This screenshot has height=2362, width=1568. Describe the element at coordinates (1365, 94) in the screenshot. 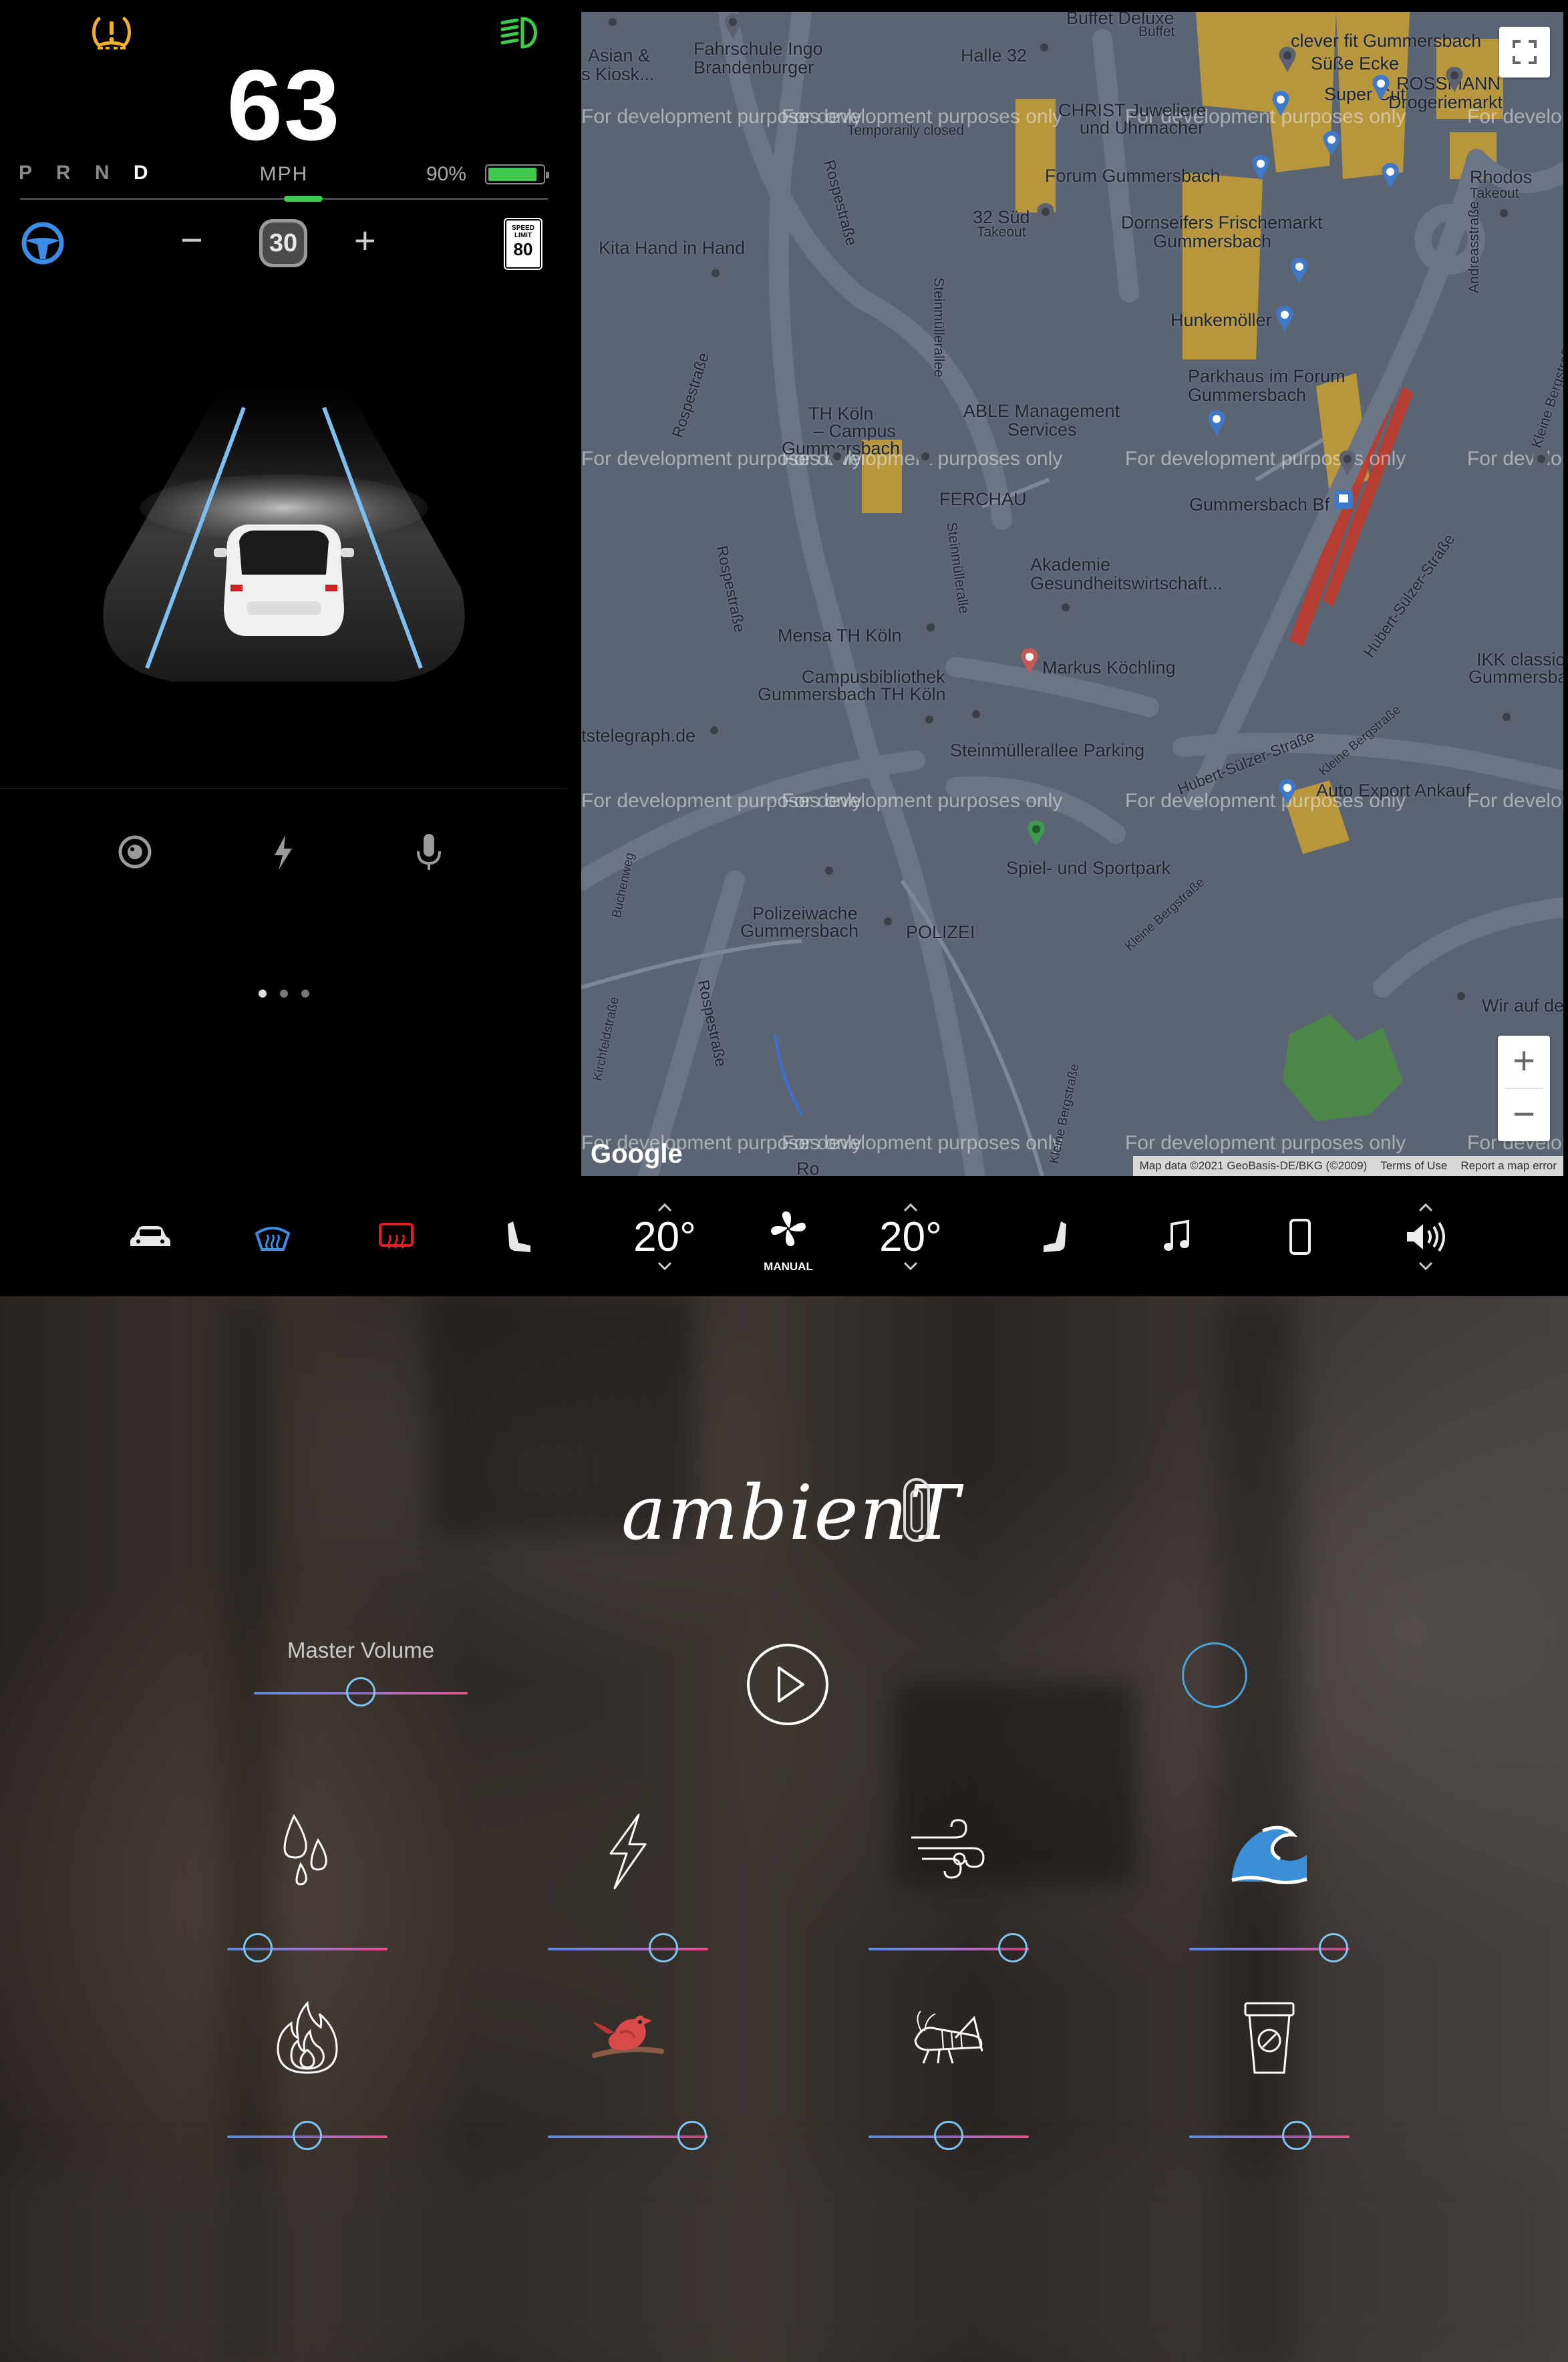

I see `map-label: Super Cut` at that location.